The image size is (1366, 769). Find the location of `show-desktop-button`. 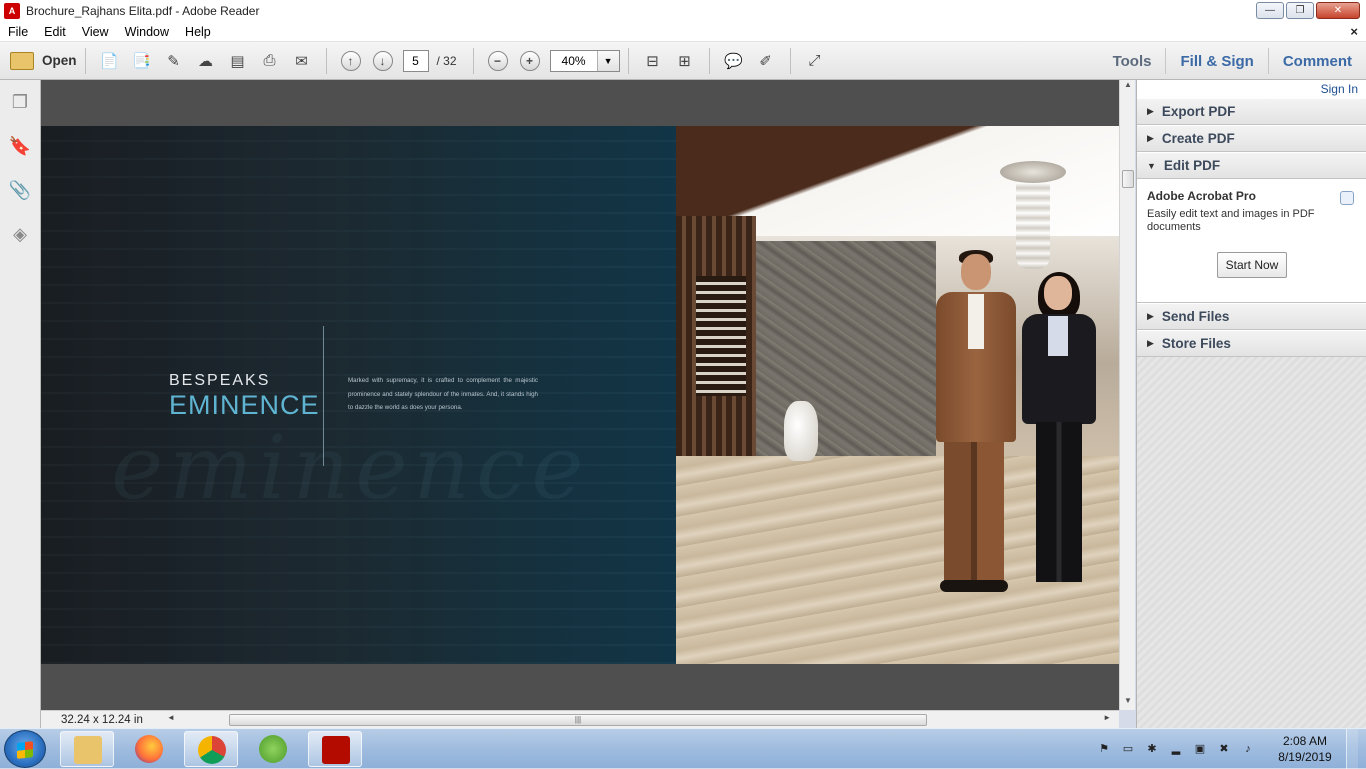

show-desktop-button is located at coordinates (1352, 749).